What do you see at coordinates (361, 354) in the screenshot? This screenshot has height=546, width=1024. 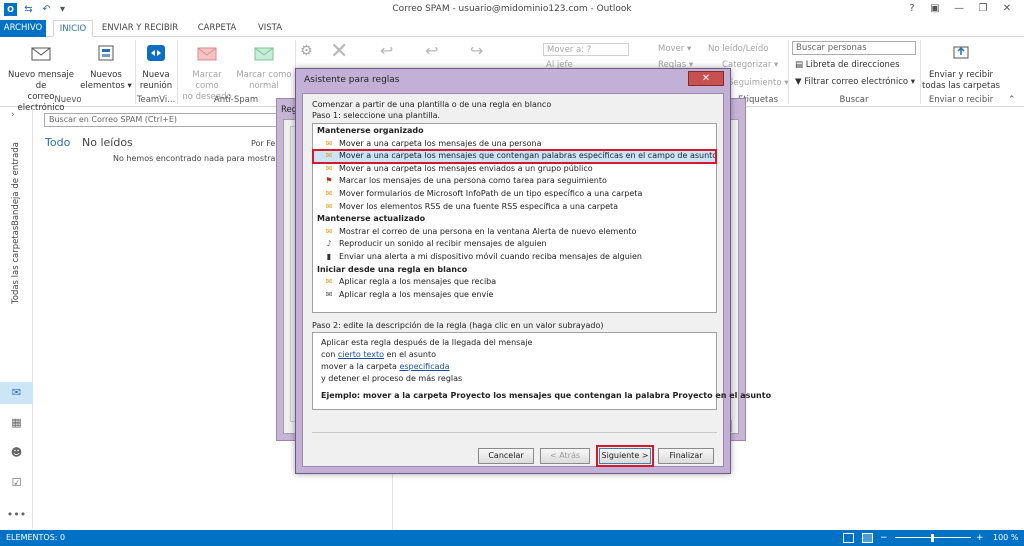 I see `specific-words-link: cierto texto` at bounding box center [361, 354].